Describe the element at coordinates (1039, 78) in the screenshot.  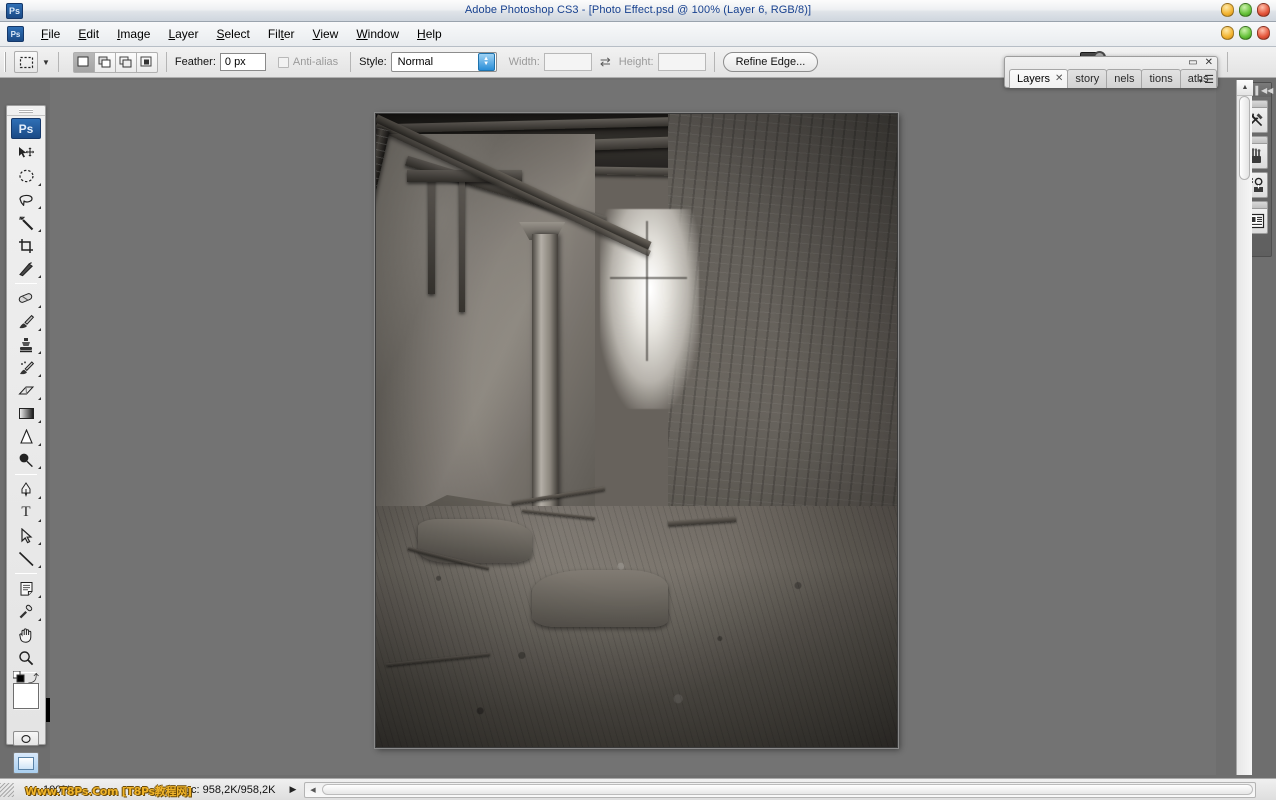
I see `tab-layers: Layers ✕` at that location.